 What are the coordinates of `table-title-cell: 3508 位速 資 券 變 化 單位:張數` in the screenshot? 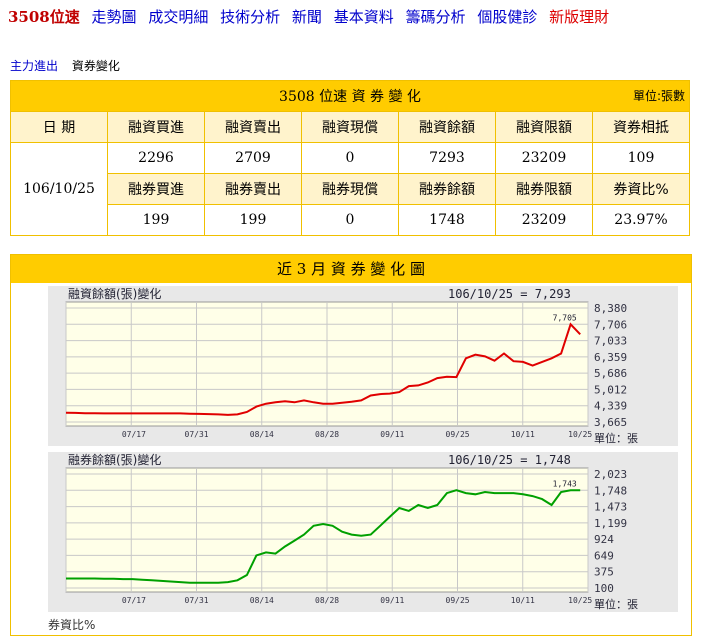 It's located at (350, 96).